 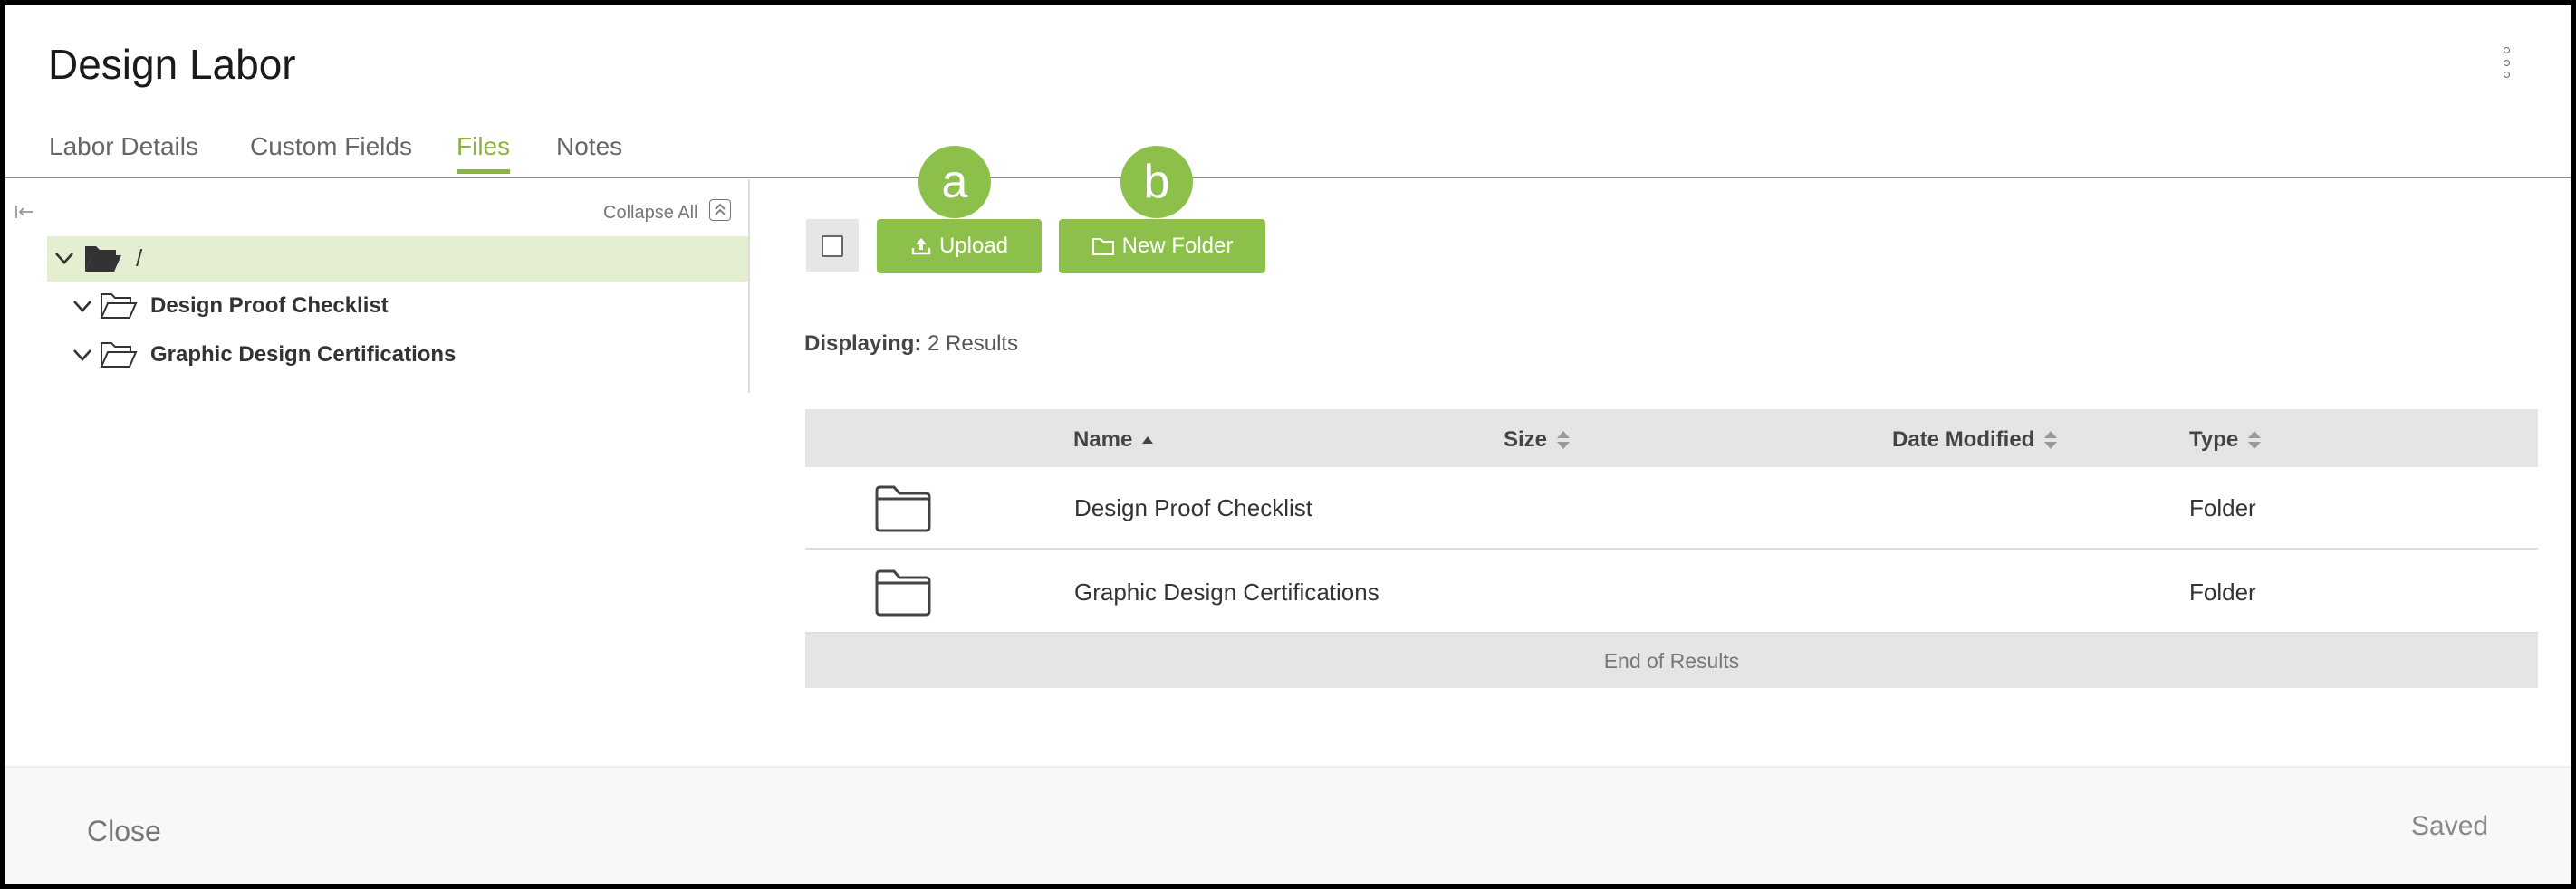 I want to click on file-name: Graphic Design Certifications, so click(x=1226, y=592).